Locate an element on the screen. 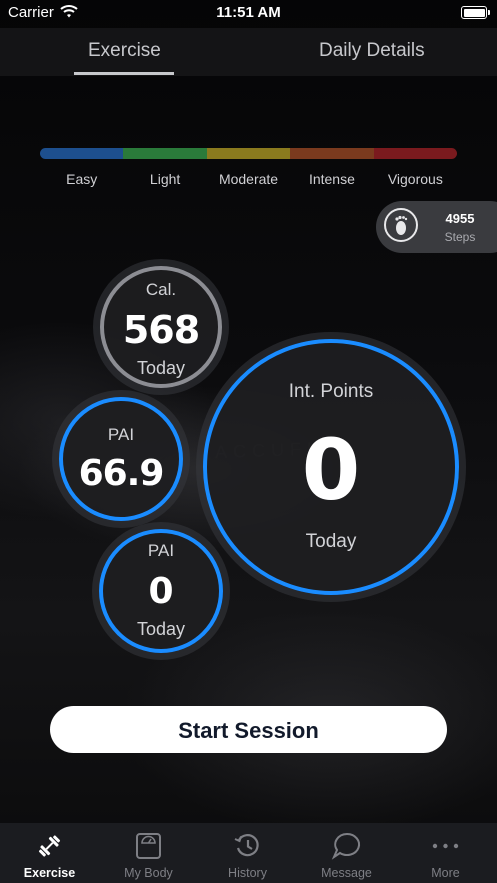  nav-item-my-body: My Body is located at coordinates (148, 853).